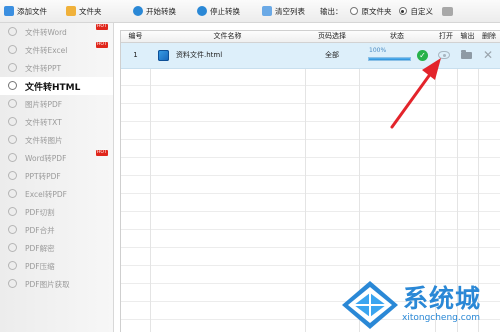 The image size is (500, 332). What do you see at coordinates (250, 11) in the screenshot?
I see `toolbar: 添加文件 文件夹 开始转换 停止转换 清空列表 输出： 原文件夹 自定义` at bounding box center [250, 11].